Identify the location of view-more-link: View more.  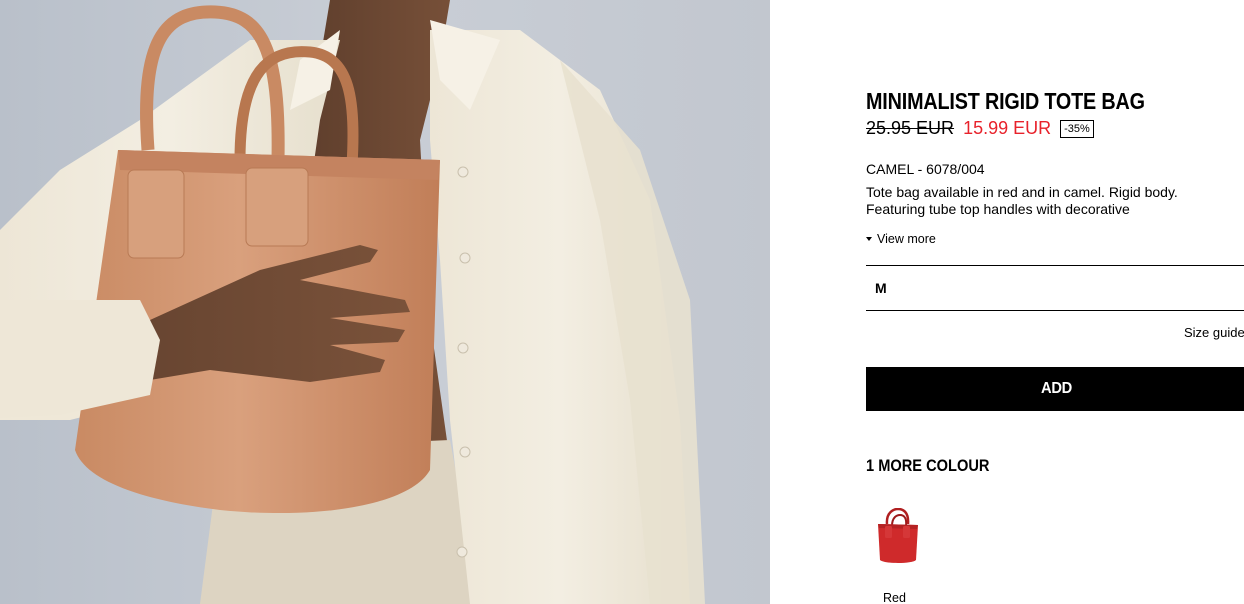
(901, 239).